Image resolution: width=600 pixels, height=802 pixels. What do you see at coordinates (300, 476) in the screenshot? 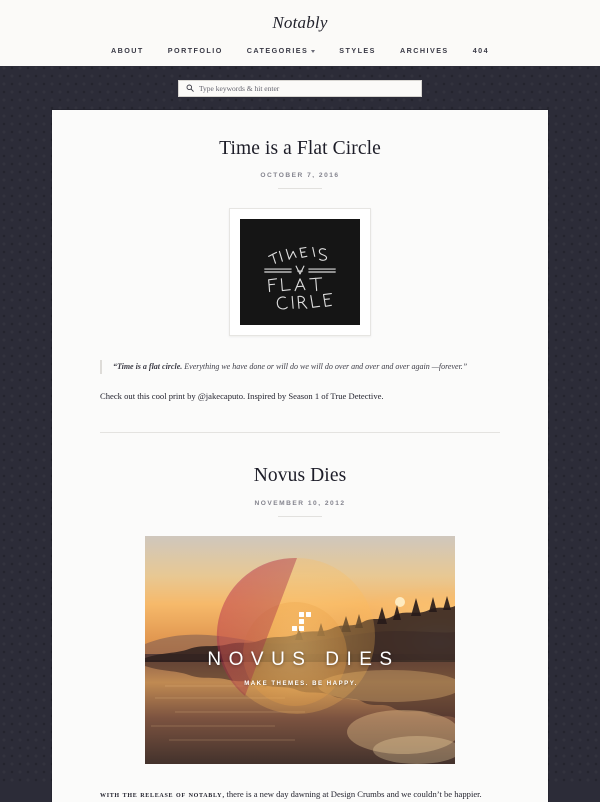
I see `post-title: Novus Dies` at bounding box center [300, 476].